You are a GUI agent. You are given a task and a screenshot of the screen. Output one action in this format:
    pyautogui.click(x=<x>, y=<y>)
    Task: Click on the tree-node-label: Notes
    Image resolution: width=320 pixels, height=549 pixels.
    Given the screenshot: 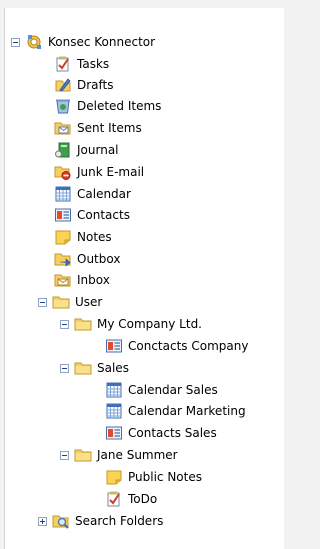 What is the action you would take?
    pyautogui.click(x=94, y=237)
    